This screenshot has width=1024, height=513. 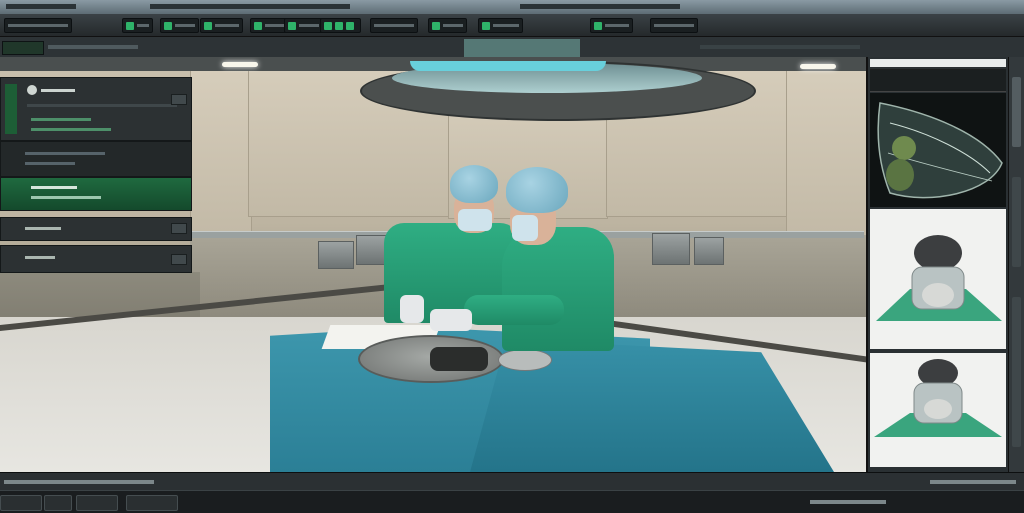 What do you see at coordinates (938, 63) in the screenshot?
I see `panel-header` at bounding box center [938, 63].